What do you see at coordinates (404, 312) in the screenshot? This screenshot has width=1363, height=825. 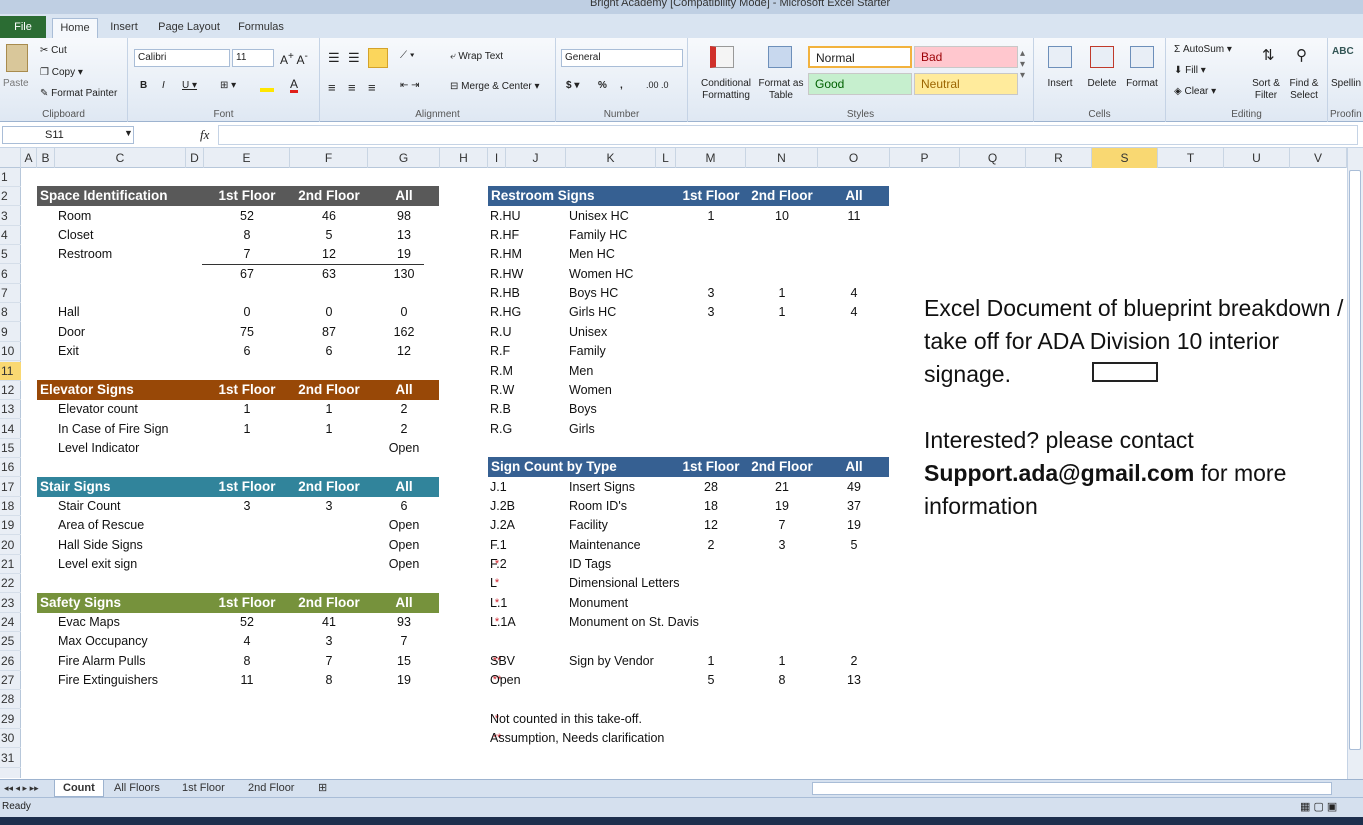 I see `space-all: 0` at bounding box center [404, 312].